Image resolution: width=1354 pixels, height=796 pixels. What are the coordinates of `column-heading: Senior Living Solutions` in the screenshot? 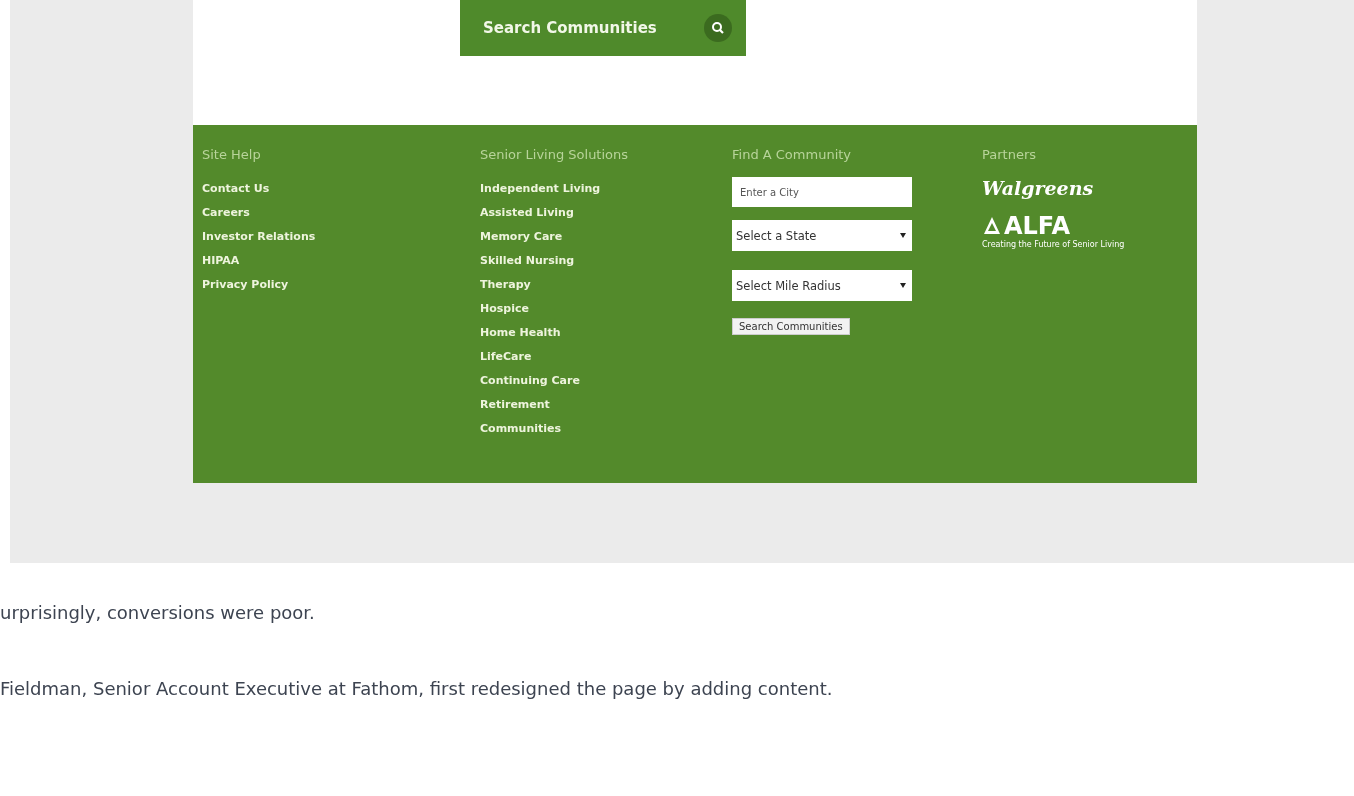 It's located at (554, 155).